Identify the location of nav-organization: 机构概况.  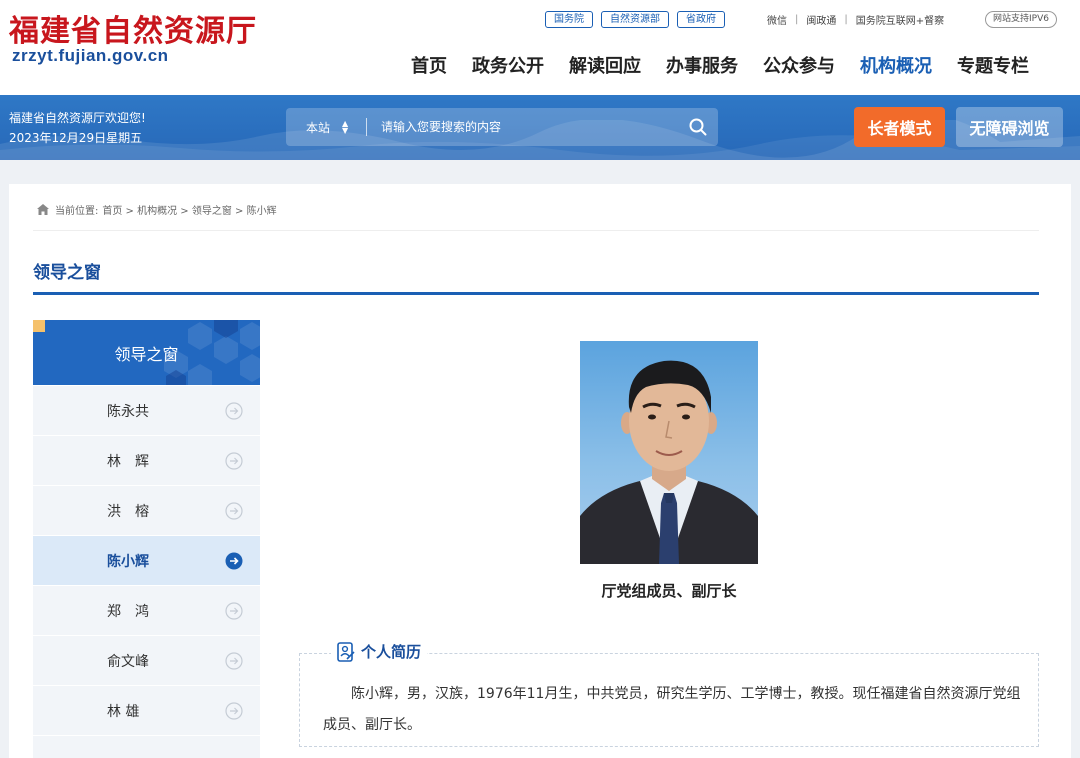
(896, 65).